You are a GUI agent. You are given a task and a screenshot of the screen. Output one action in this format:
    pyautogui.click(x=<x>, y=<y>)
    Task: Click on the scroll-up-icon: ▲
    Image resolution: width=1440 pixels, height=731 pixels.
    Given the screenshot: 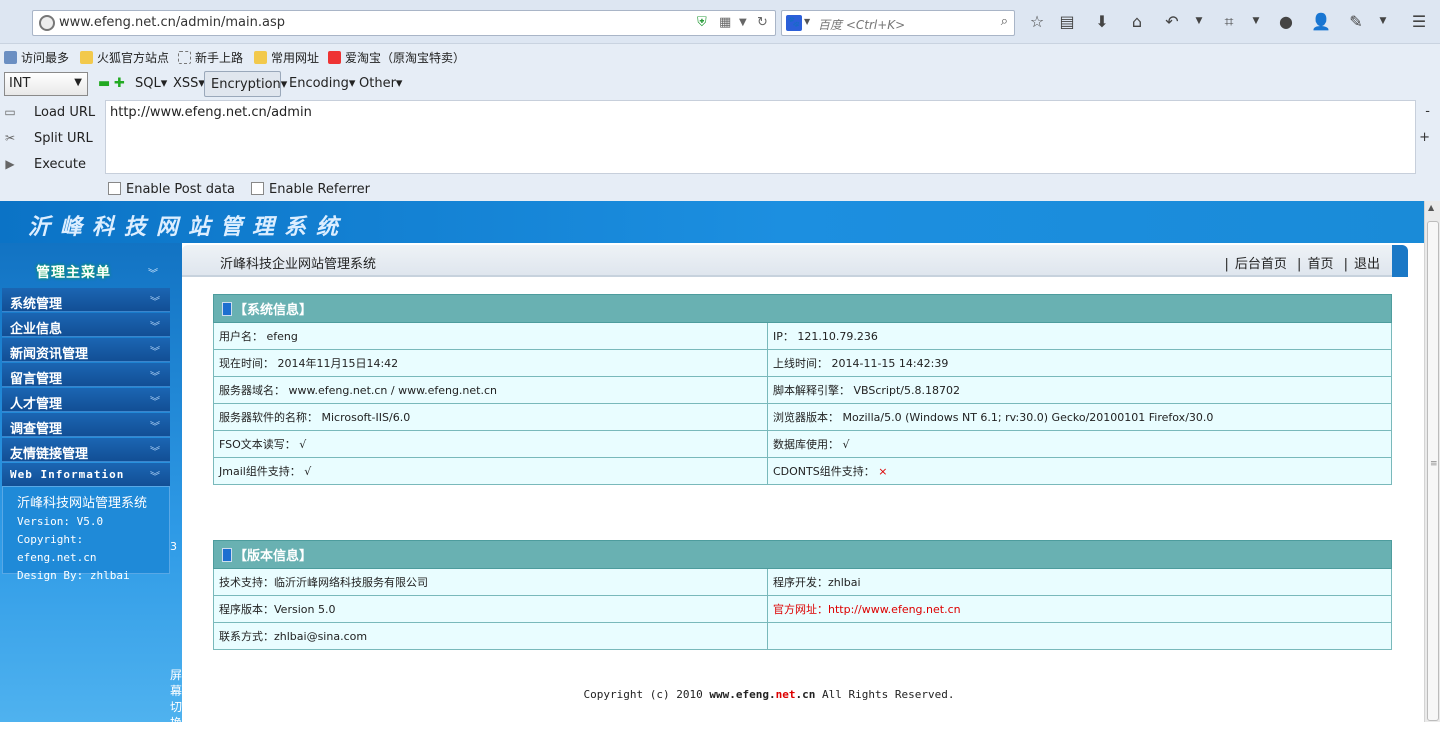 What is the action you would take?
    pyautogui.click(x=1431, y=207)
    